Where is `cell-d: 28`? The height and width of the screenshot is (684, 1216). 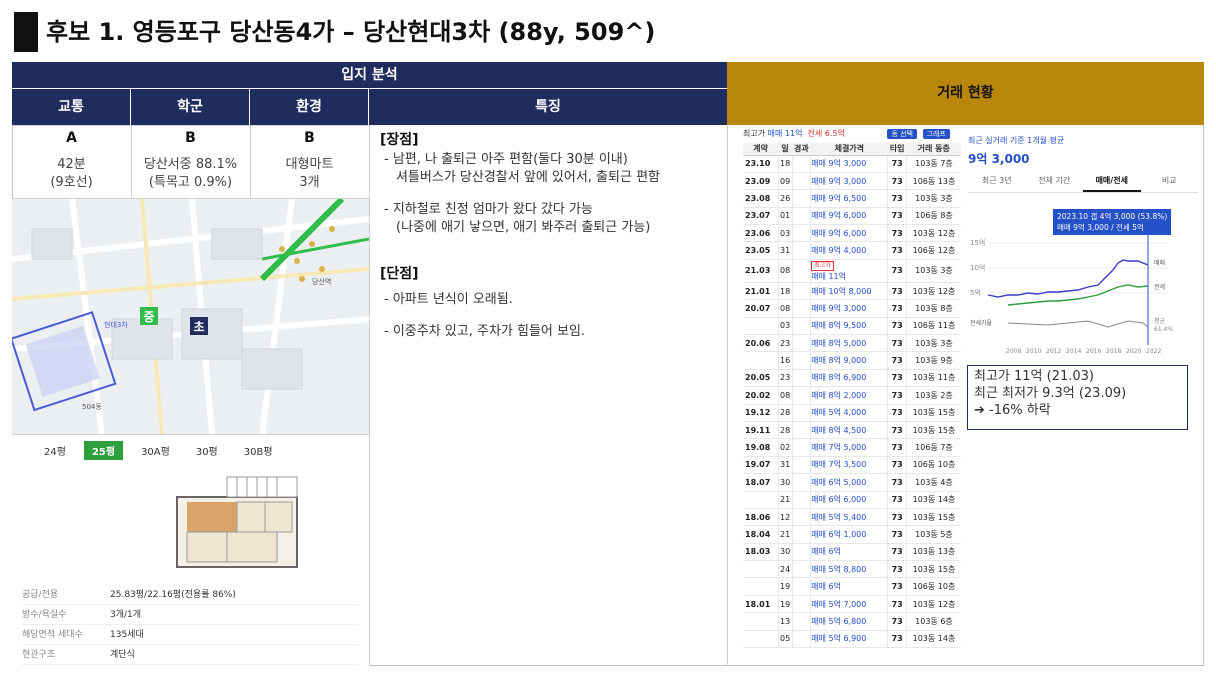
cell-d: 28 is located at coordinates (785, 430).